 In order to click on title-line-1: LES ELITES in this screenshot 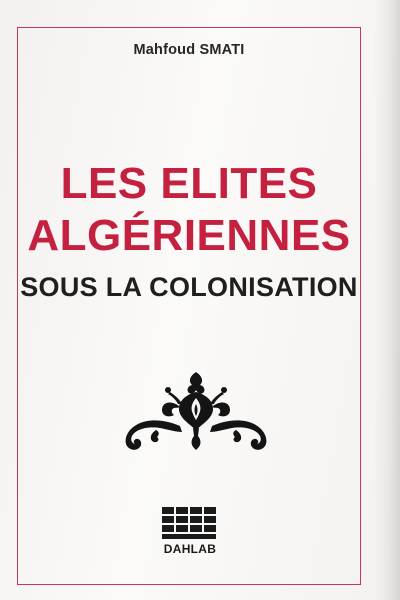, I will do `click(189, 183)`.